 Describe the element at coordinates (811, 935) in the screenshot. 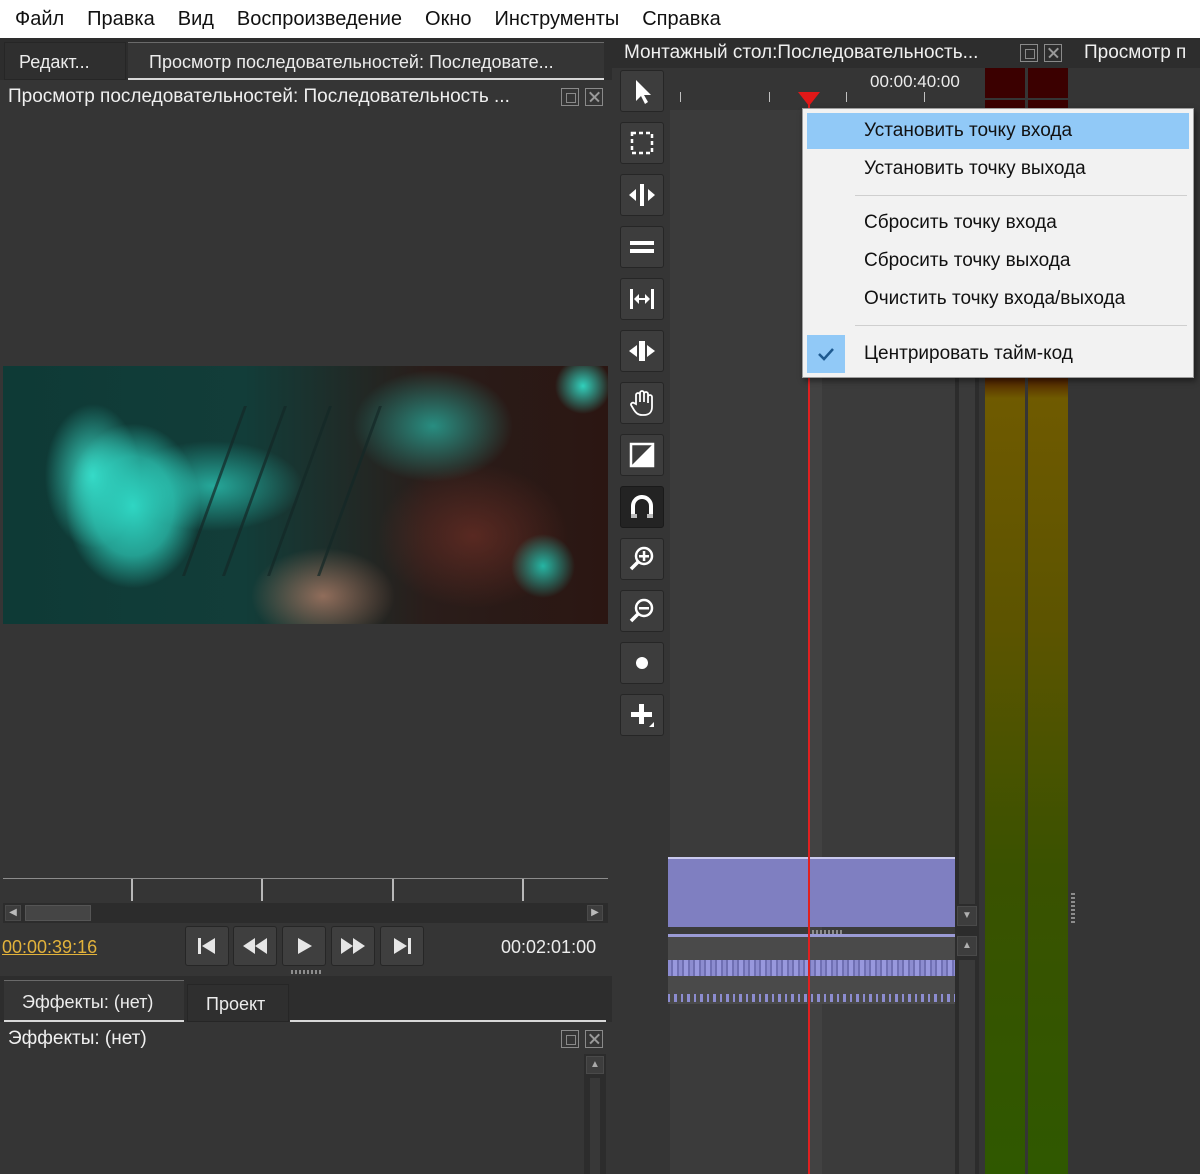

I see `audio-clip-top` at that location.